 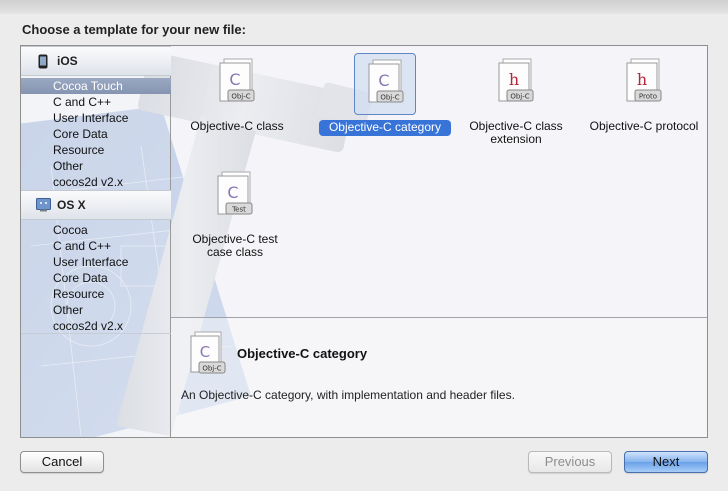 I want to click on template-label: Objective-C category, so click(x=385, y=128).